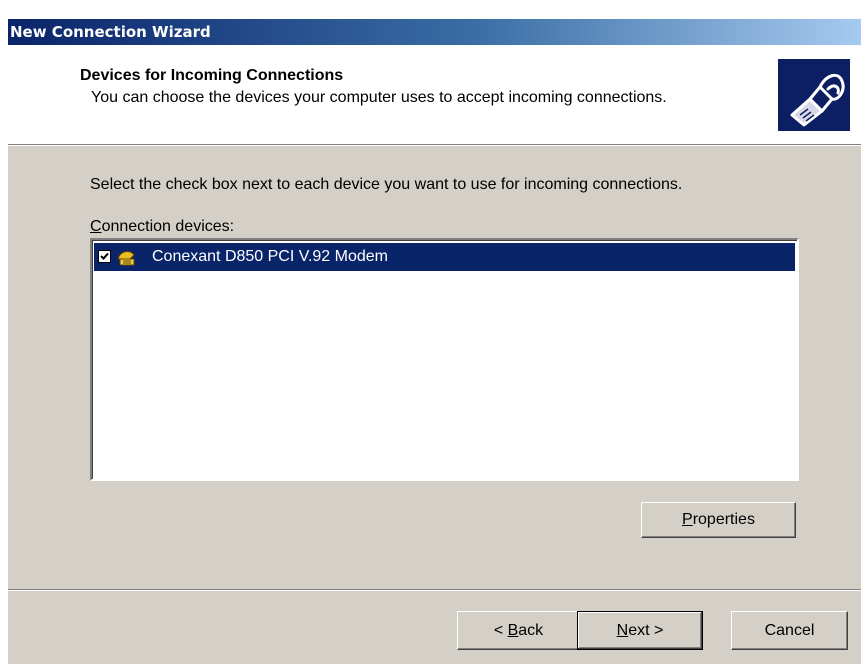 Image resolution: width=861 pixels, height=664 pixels. What do you see at coordinates (434, 32) in the screenshot?
I see `title-bar: New Connection Wizard` at bounding box center [434, 32].